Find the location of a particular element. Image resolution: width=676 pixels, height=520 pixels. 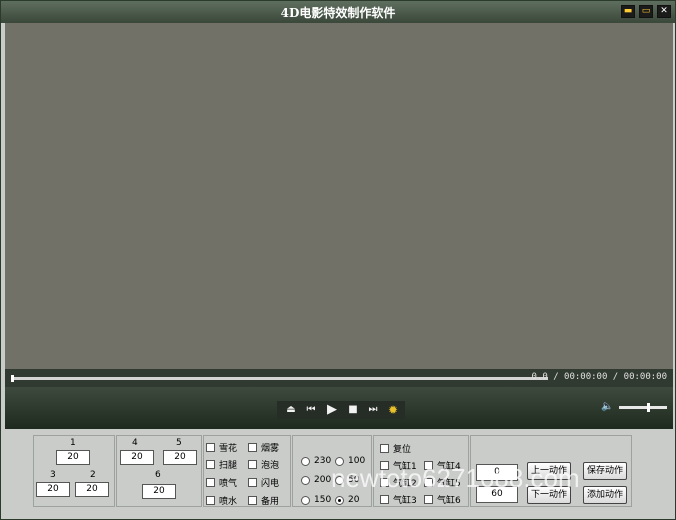

seek-bar-area: 0.0 / 00:00:00 / 00:00:00 is located at coordinates (339, 378).